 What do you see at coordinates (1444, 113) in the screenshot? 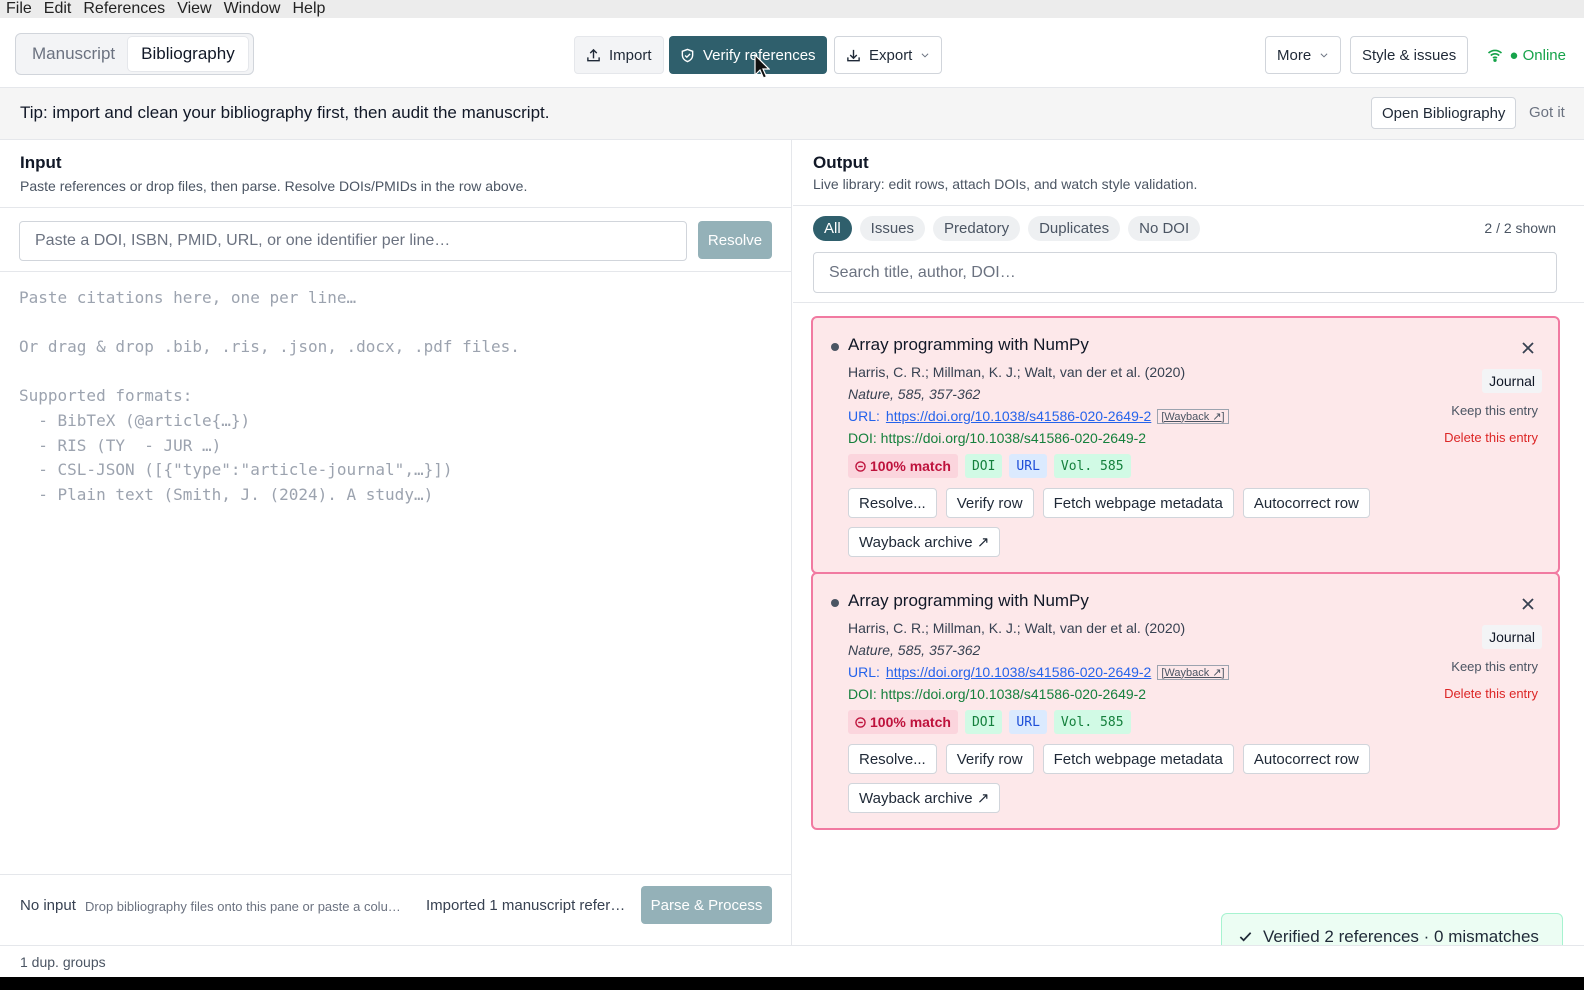
I see `open-bibliography-button: Open Bibliography` at bounding box center [1444, 113].